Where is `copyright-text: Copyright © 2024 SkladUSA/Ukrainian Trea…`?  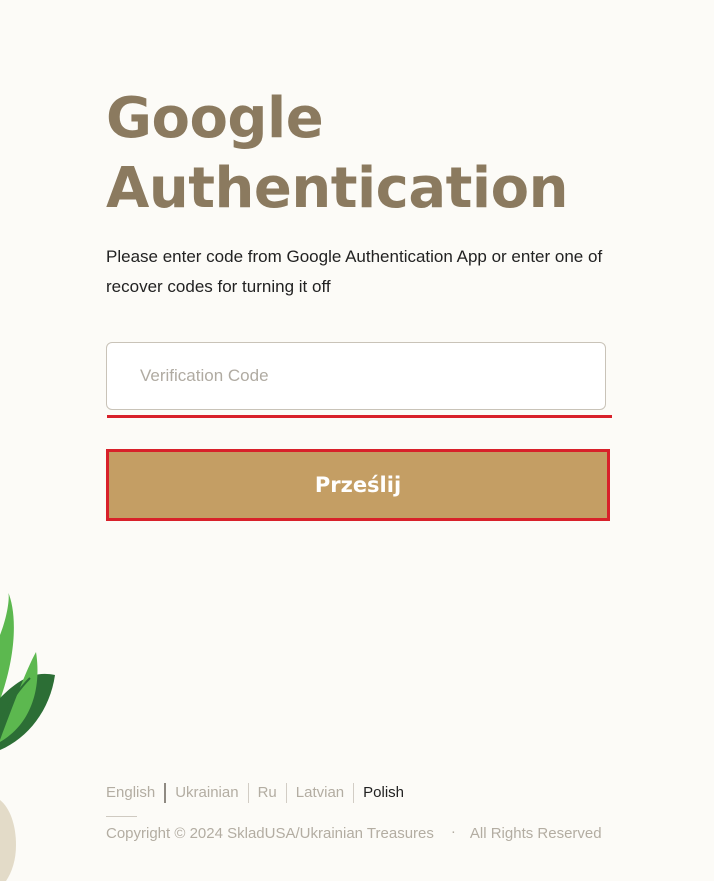 copyright-text: Copyright © 2024 SkladUSA/Ukrainian Trea… is located at coordinates (270, 833).